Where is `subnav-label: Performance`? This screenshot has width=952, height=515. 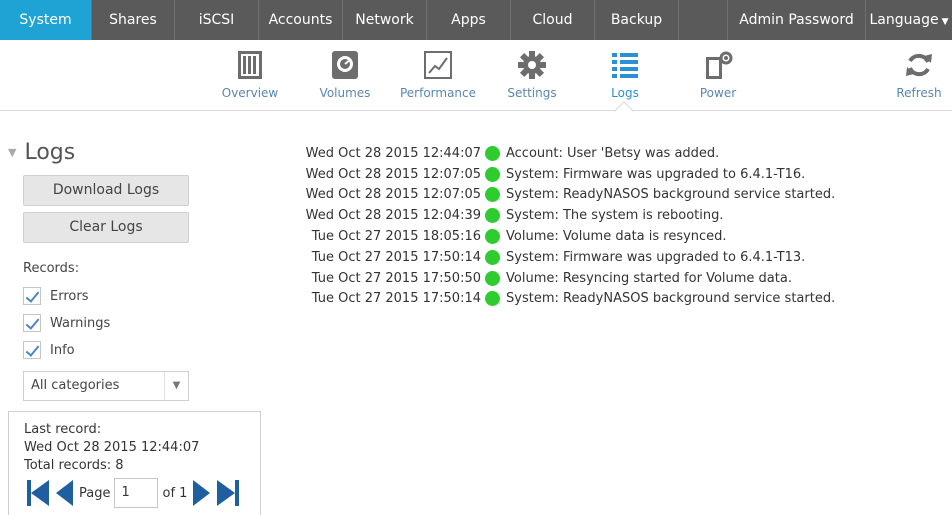
subnav-label: Performance is located at coordinates (438, 93).